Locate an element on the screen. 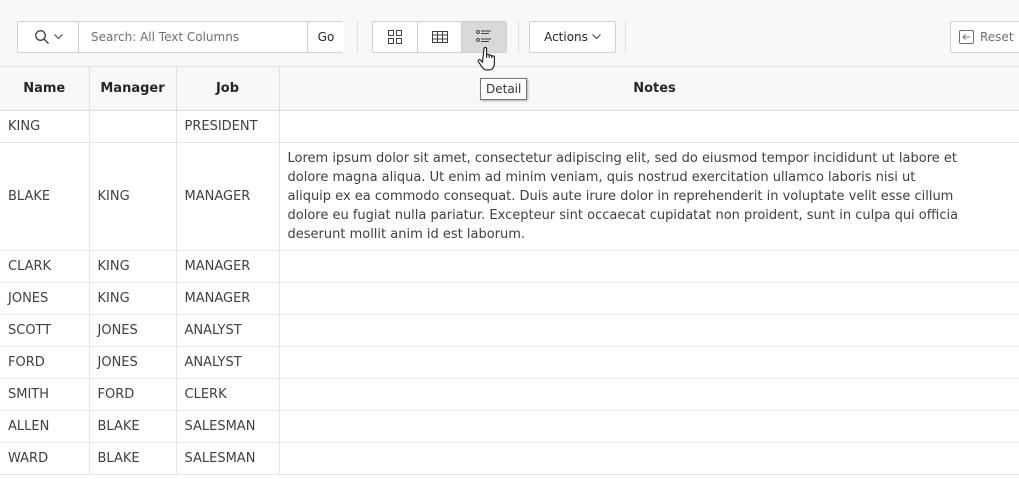 The height and width of the screenshot is (479, 1019). cell-job: PRESIDENT is located at coordinates (228, 126).